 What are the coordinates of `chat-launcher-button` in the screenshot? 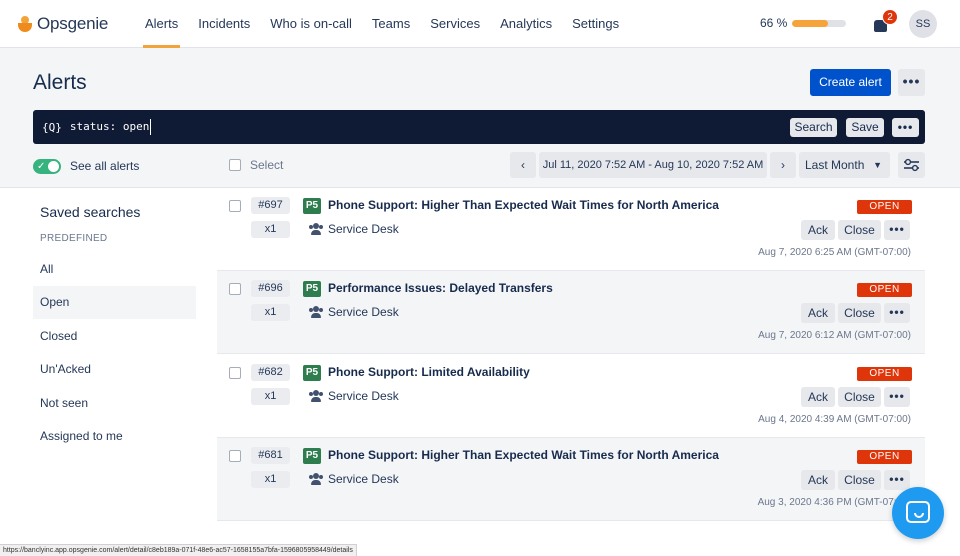 It's located at (918, 513).